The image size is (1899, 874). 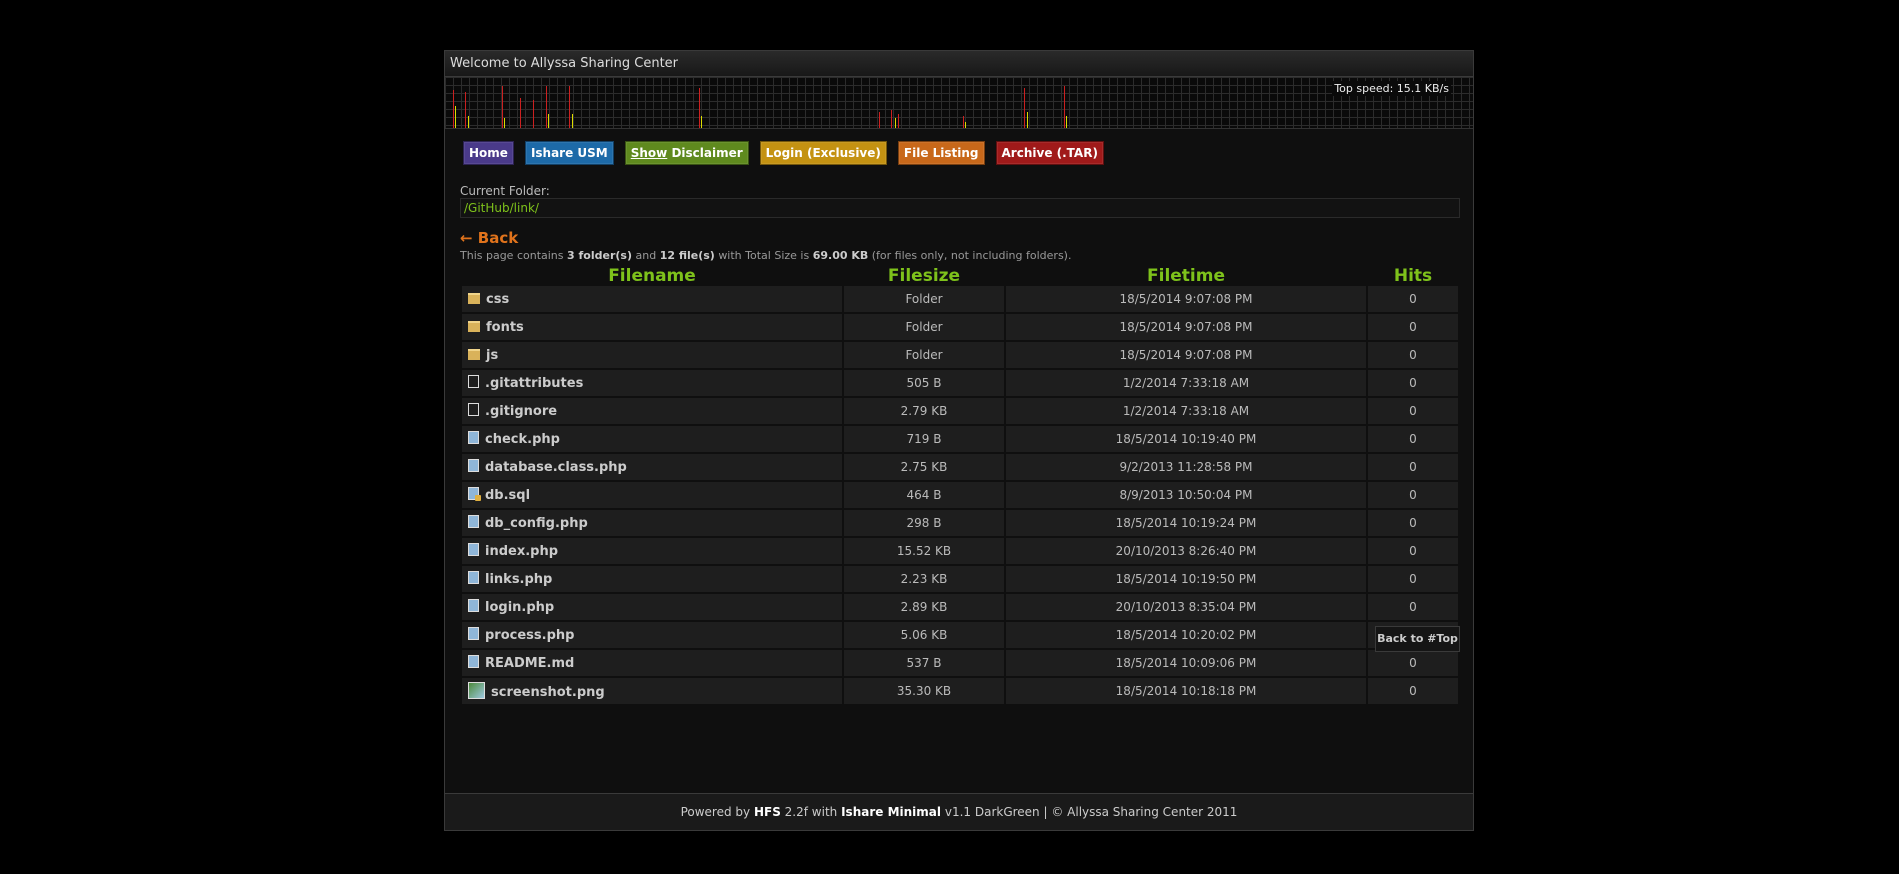 I want to click on col-filename: Filename, so click(x=652, y=276).